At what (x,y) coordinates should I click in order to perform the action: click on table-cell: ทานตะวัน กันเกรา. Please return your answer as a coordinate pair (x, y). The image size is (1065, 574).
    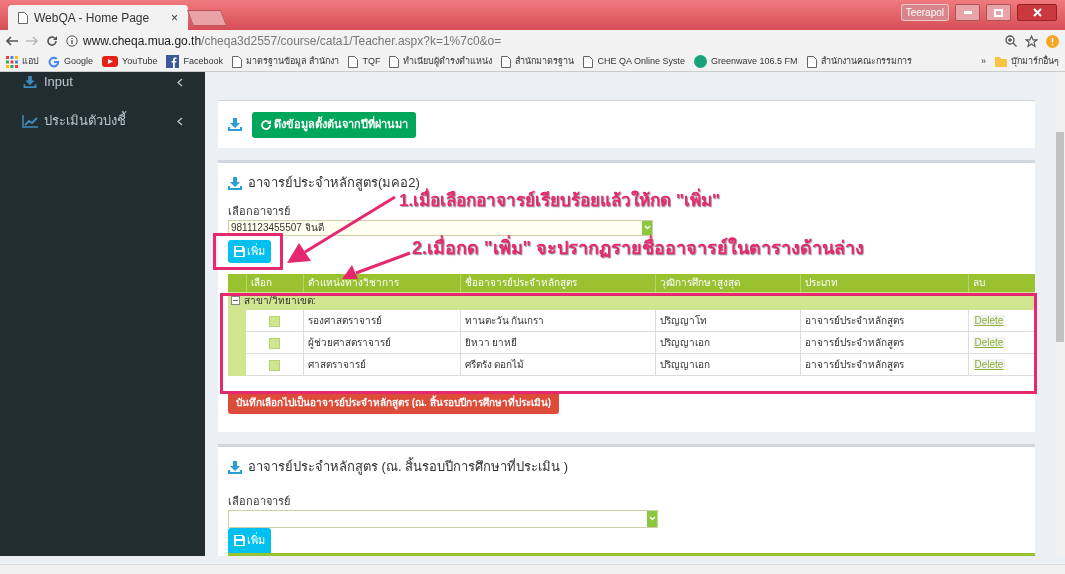
    Looking at the image, I should click on (557, 320).